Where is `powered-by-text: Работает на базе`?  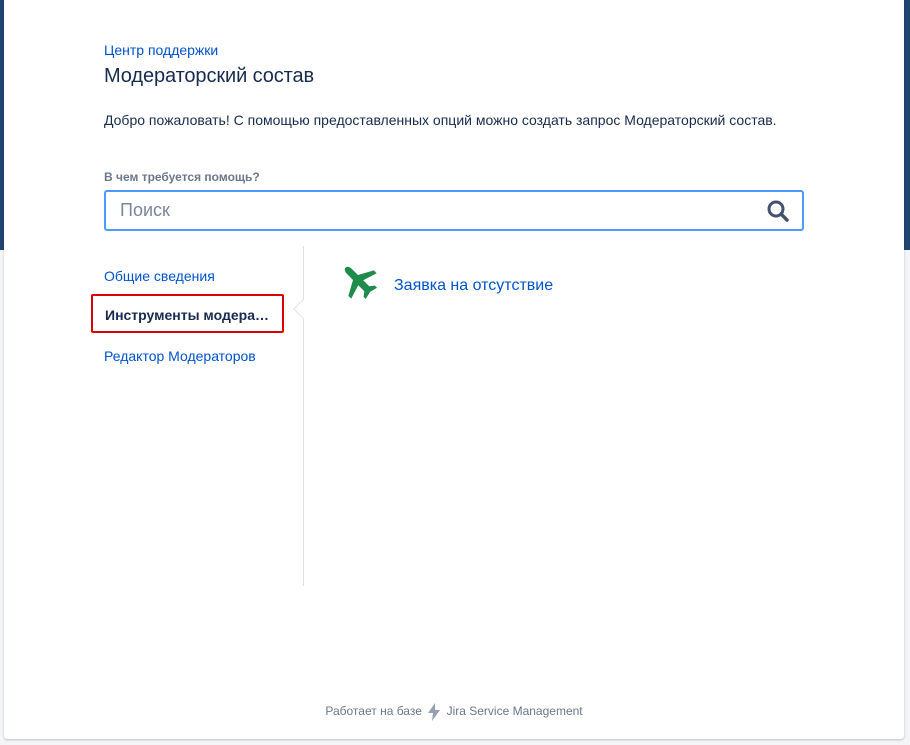
powered-by-text: Работает на базе is located at coordinates (373, 711).